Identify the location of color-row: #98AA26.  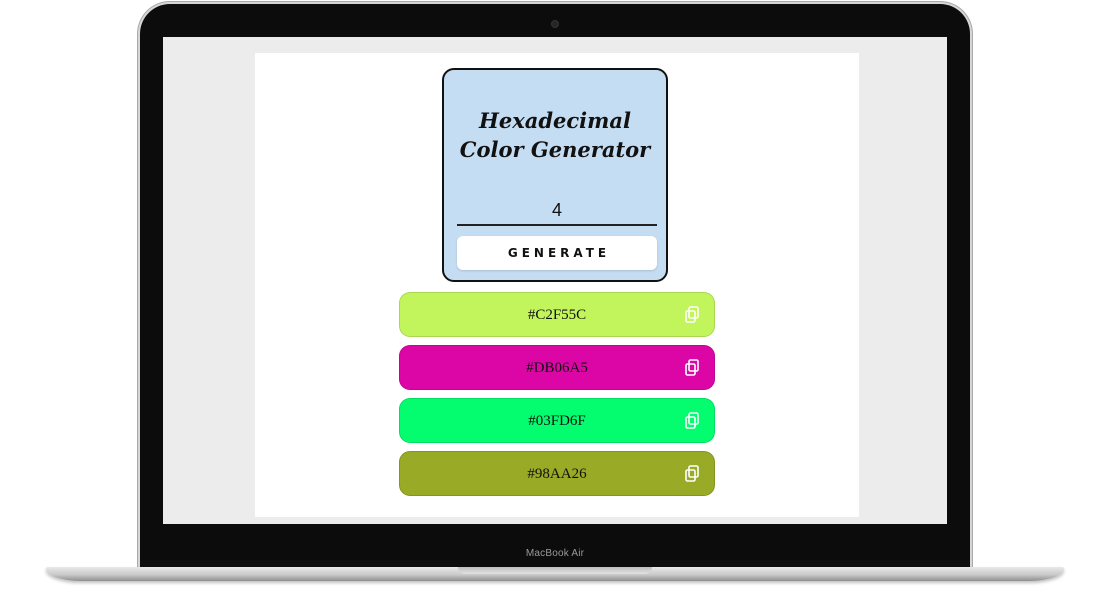
(557, 473).